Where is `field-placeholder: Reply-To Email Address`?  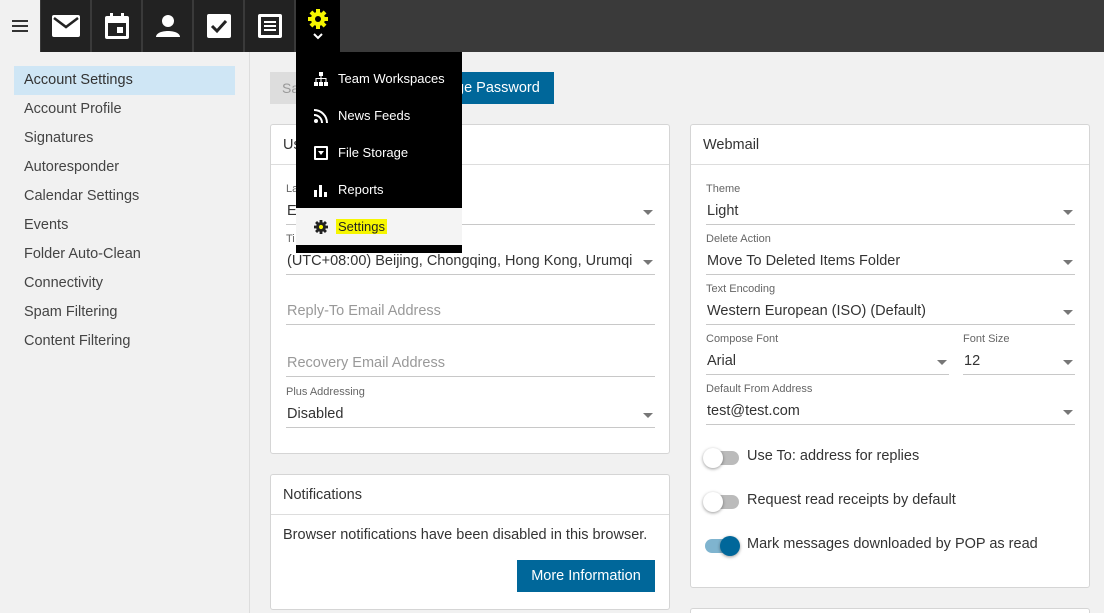
field-placeholder: Reply-To Email Address is located at coordinates (364, 311).